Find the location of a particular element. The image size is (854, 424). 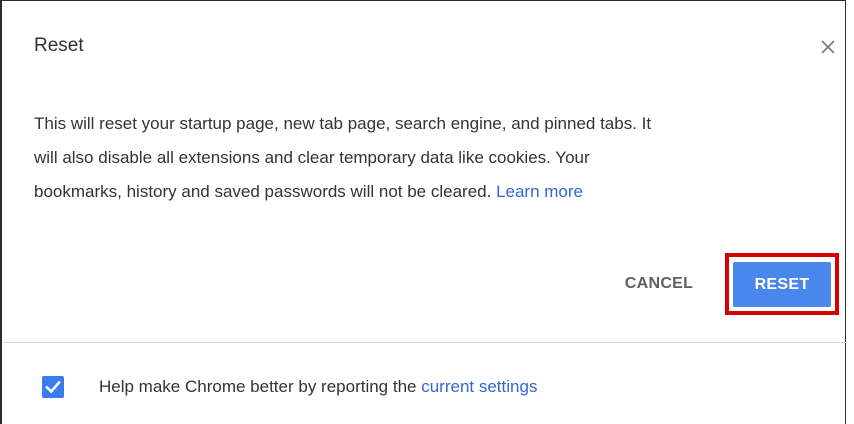

dialog-title: Reset is located at coordinates (59, 45).